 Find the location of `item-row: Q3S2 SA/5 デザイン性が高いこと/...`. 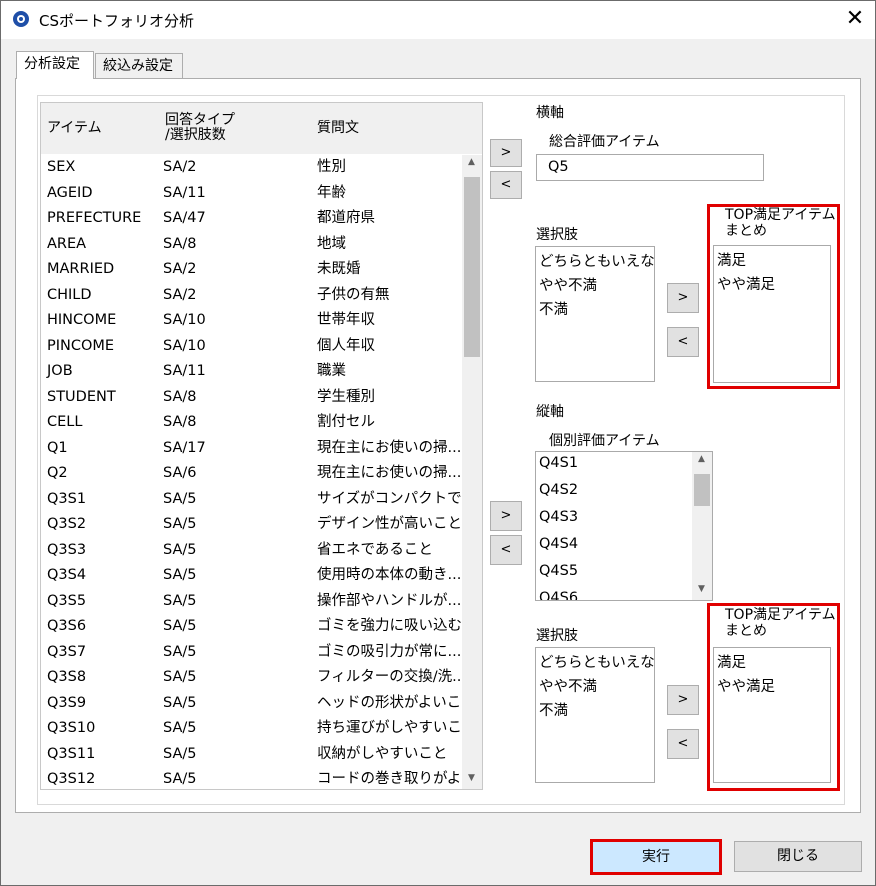

item-row: Q3S2 SA/5 デザイン性が高いこと/... is located at coordinates (261, 524).